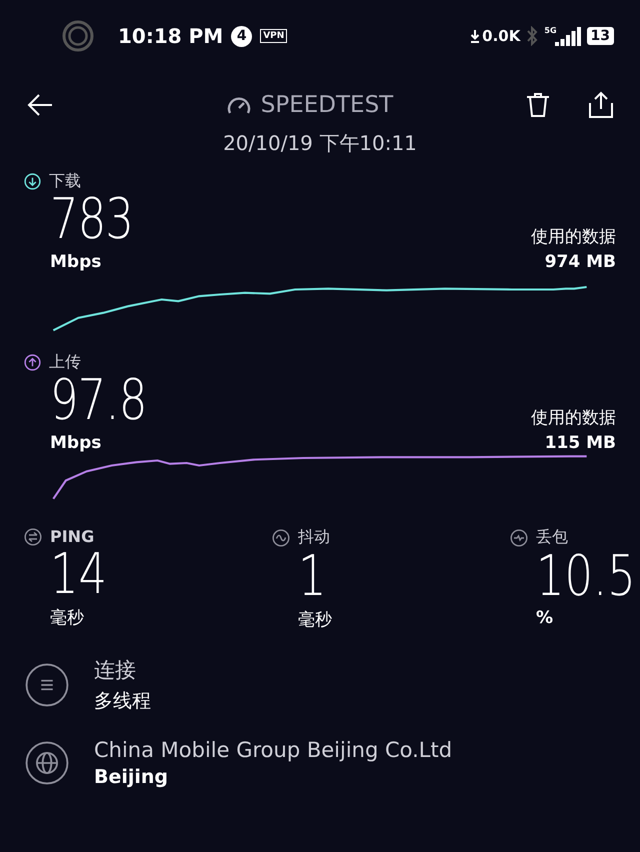 This screenshot has height=852, width=640. Describe the element at coordinates (65, 181) in the screenshot. I see `result-label: 下载` at that location.